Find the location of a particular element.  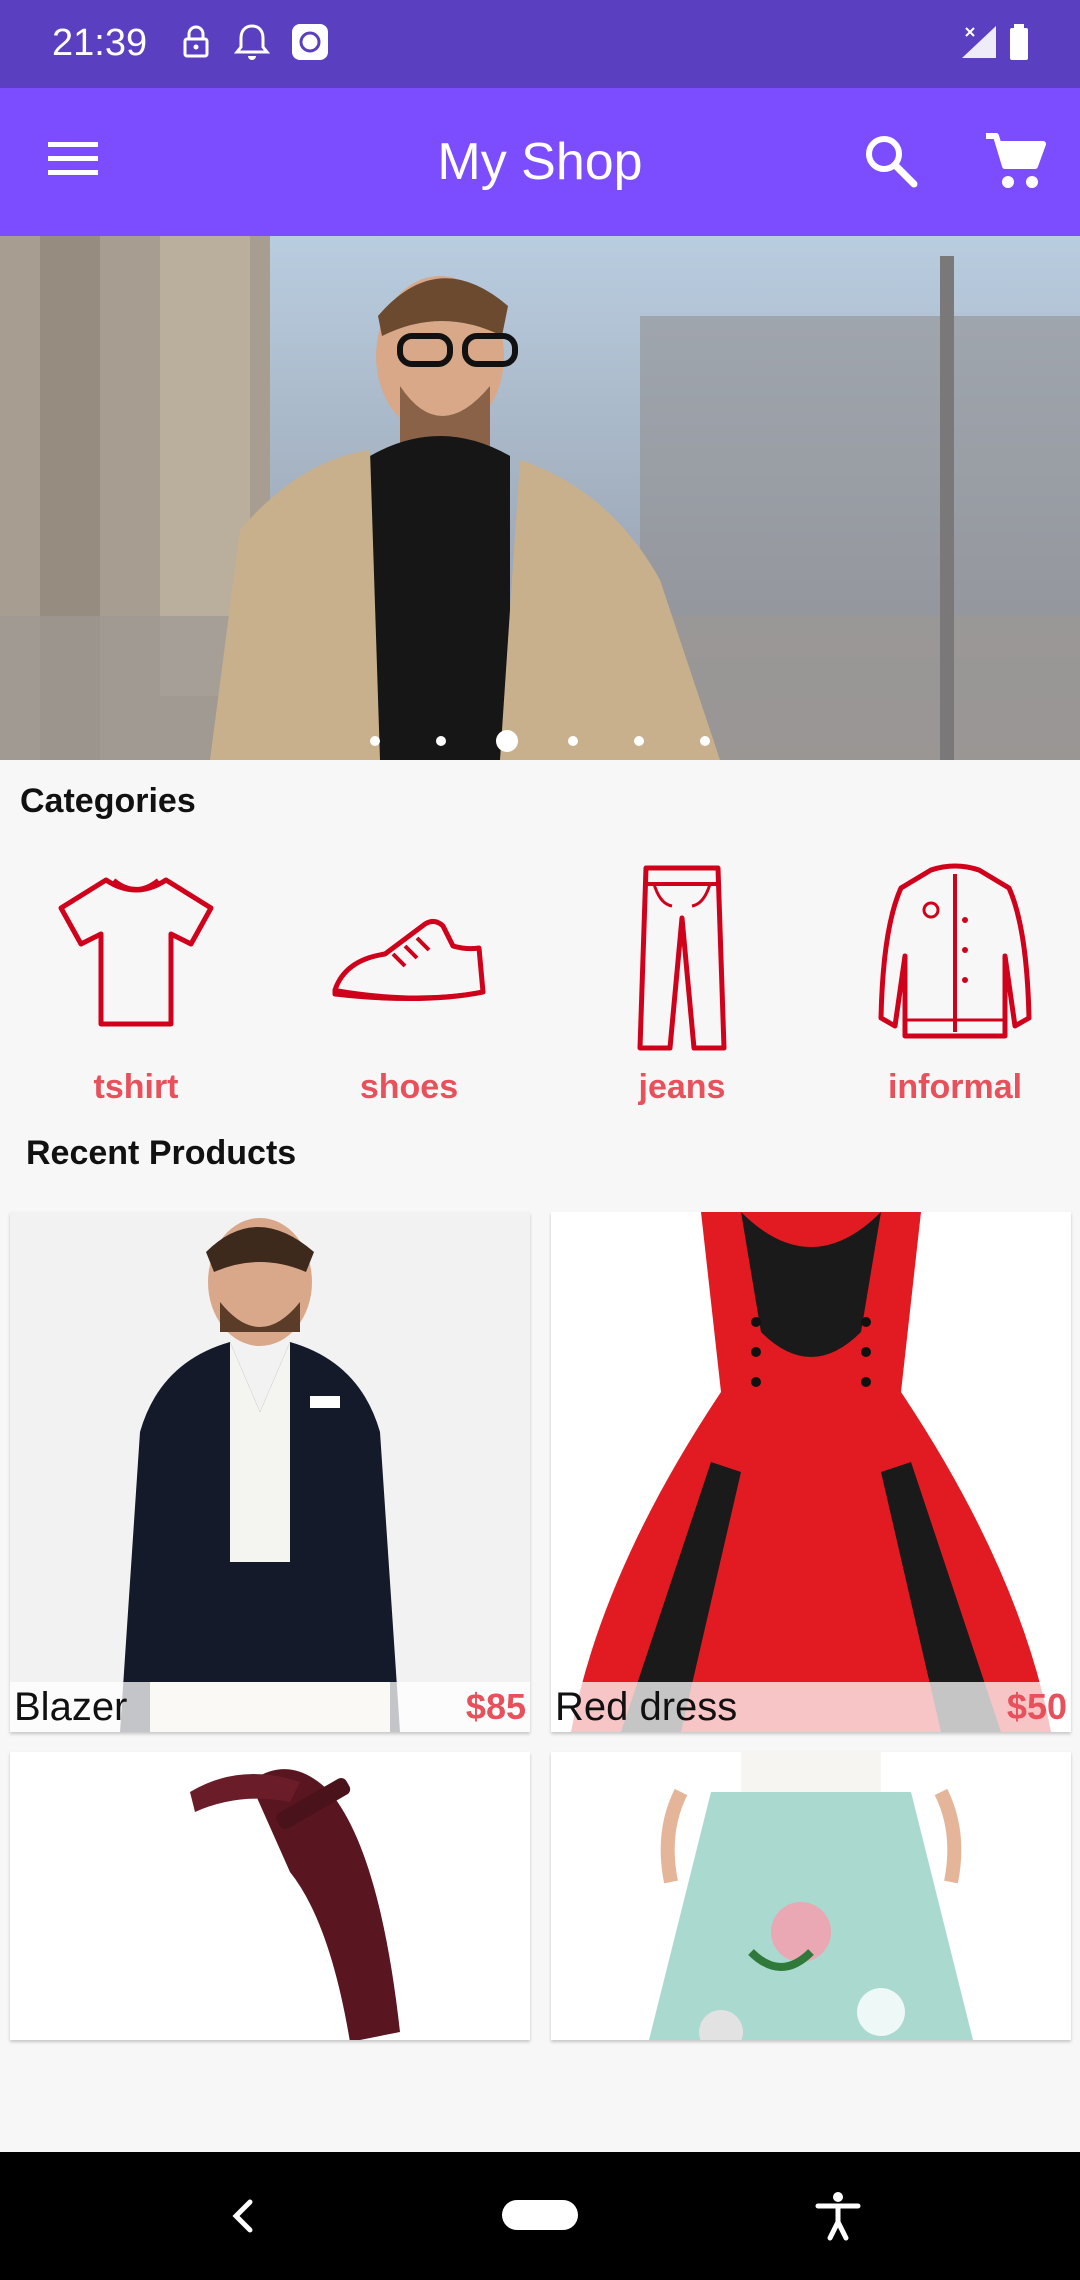

product-image-blazer is located at coordinates (270, 1472).